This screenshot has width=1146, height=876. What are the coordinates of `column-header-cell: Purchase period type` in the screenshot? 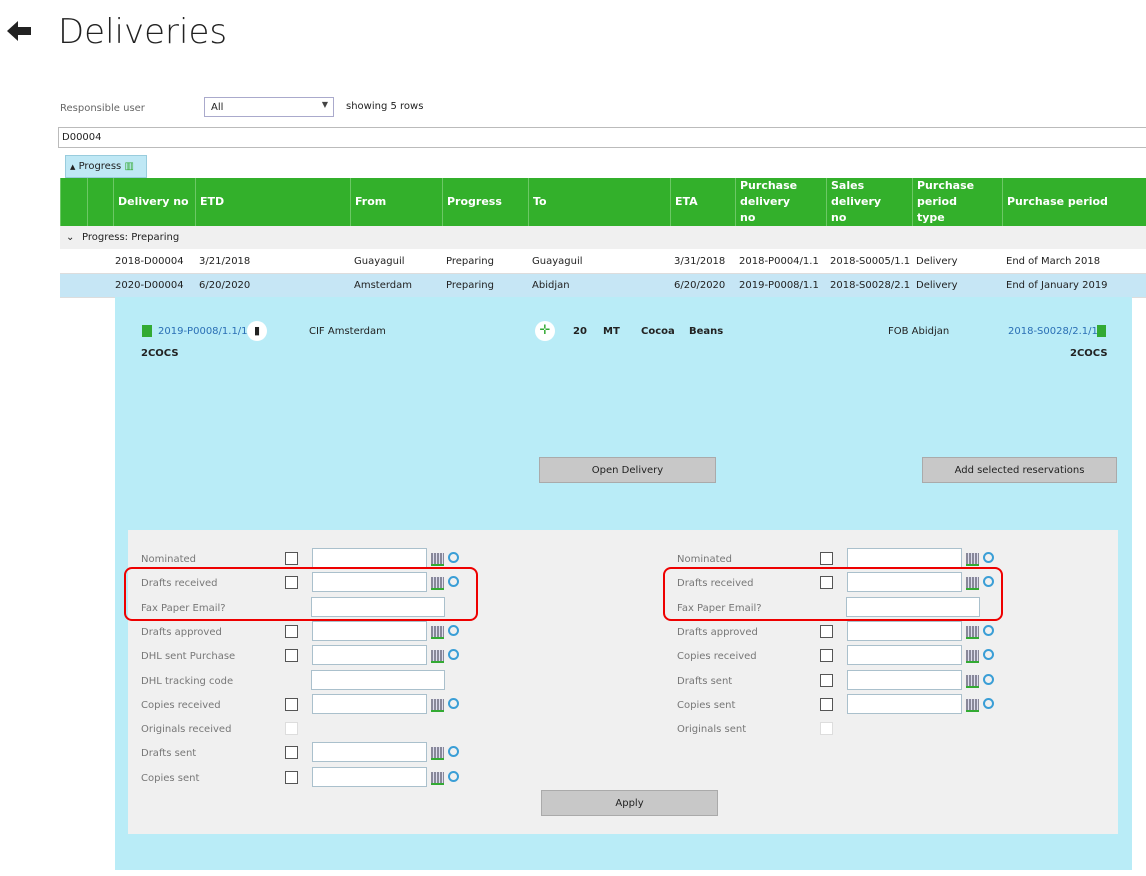 It's located at (957, 202).